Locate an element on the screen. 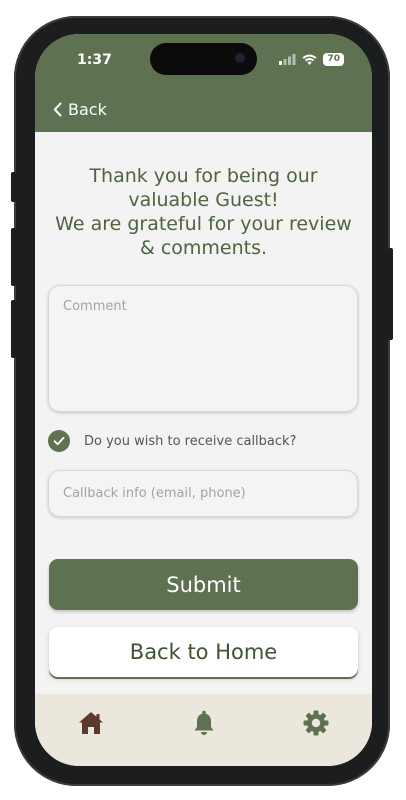 The image size is (406, 800). tab-home is located at coordinates (91, 723).